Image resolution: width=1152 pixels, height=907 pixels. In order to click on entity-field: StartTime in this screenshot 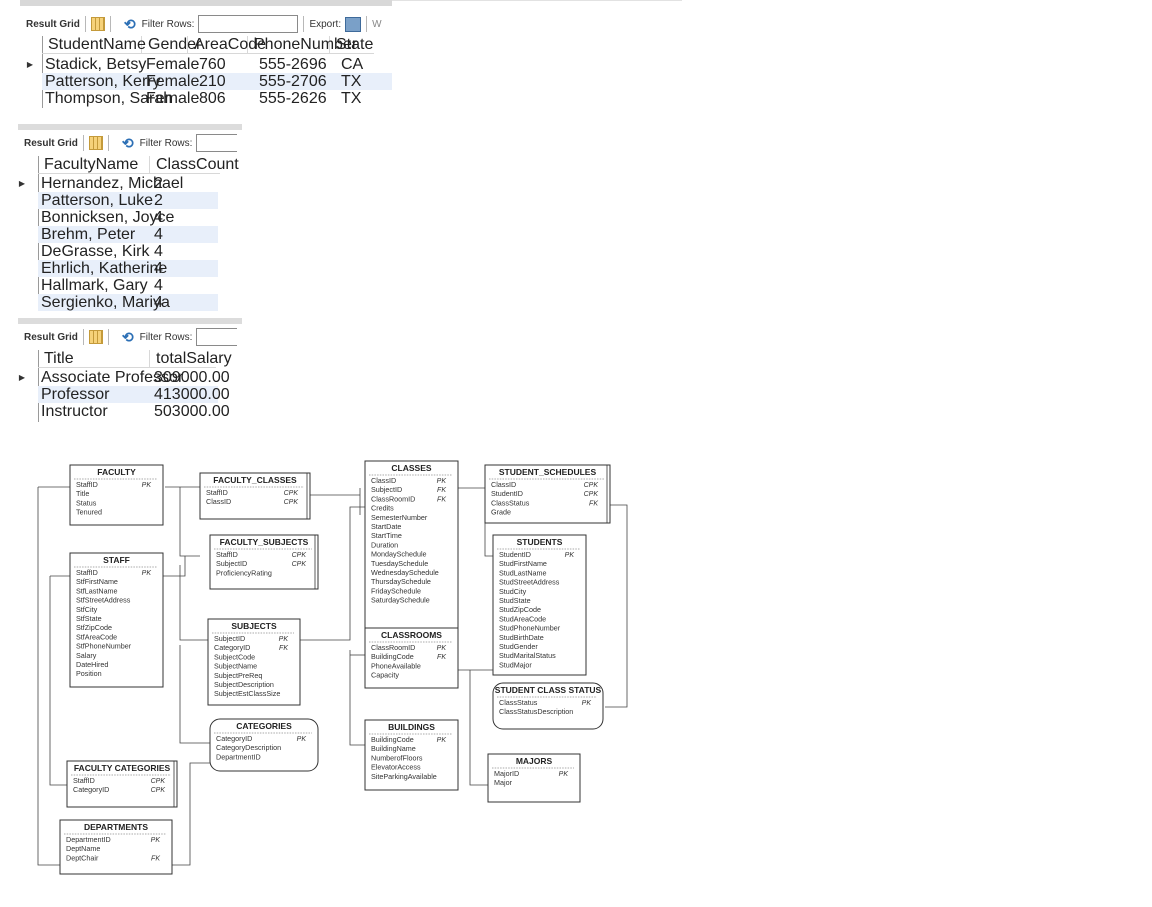, I will do `click(386, 535)`.